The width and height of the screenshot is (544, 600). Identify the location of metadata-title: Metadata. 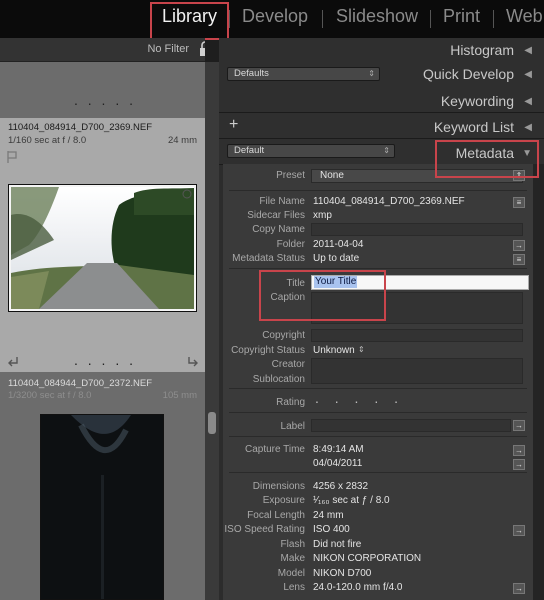
(484, 153).